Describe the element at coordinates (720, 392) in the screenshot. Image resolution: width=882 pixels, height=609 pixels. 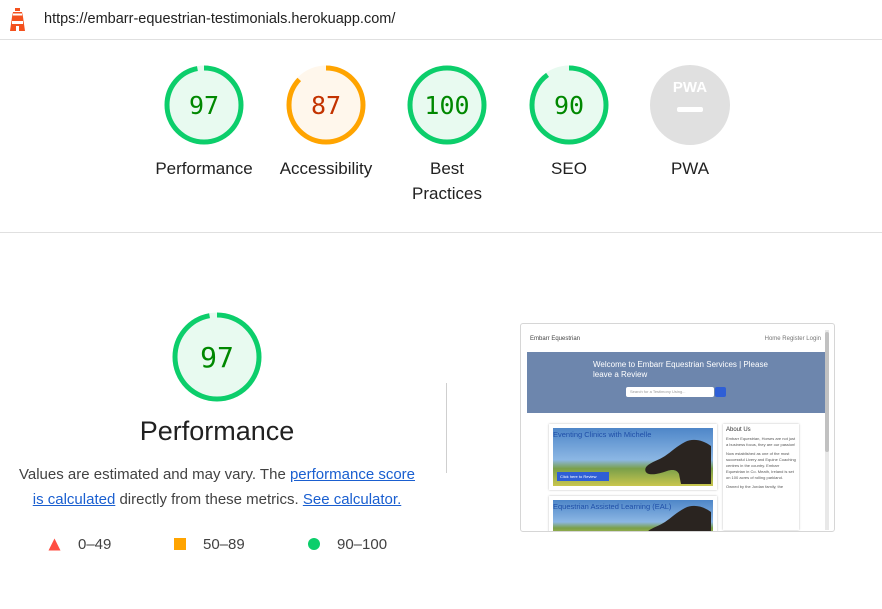
I see `thumb-search-button` at that location.